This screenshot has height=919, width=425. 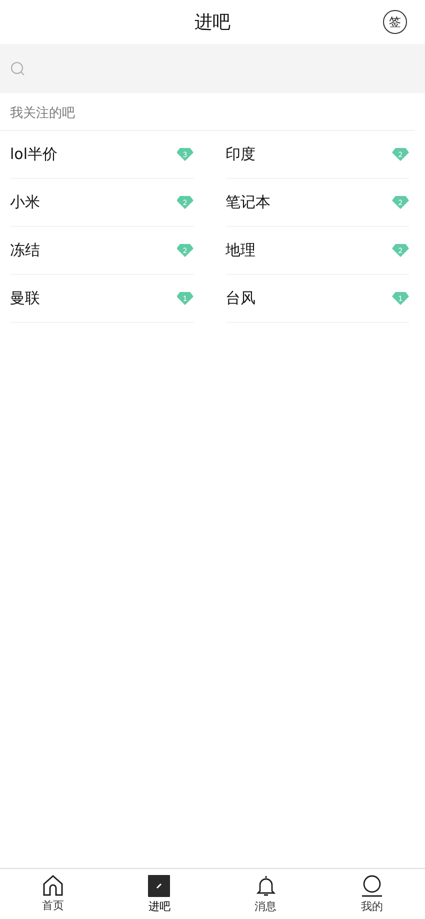 What do you see at coordinates (212, 68) in the screenshot?
I see `search-field` at bounding box center [212, 68].